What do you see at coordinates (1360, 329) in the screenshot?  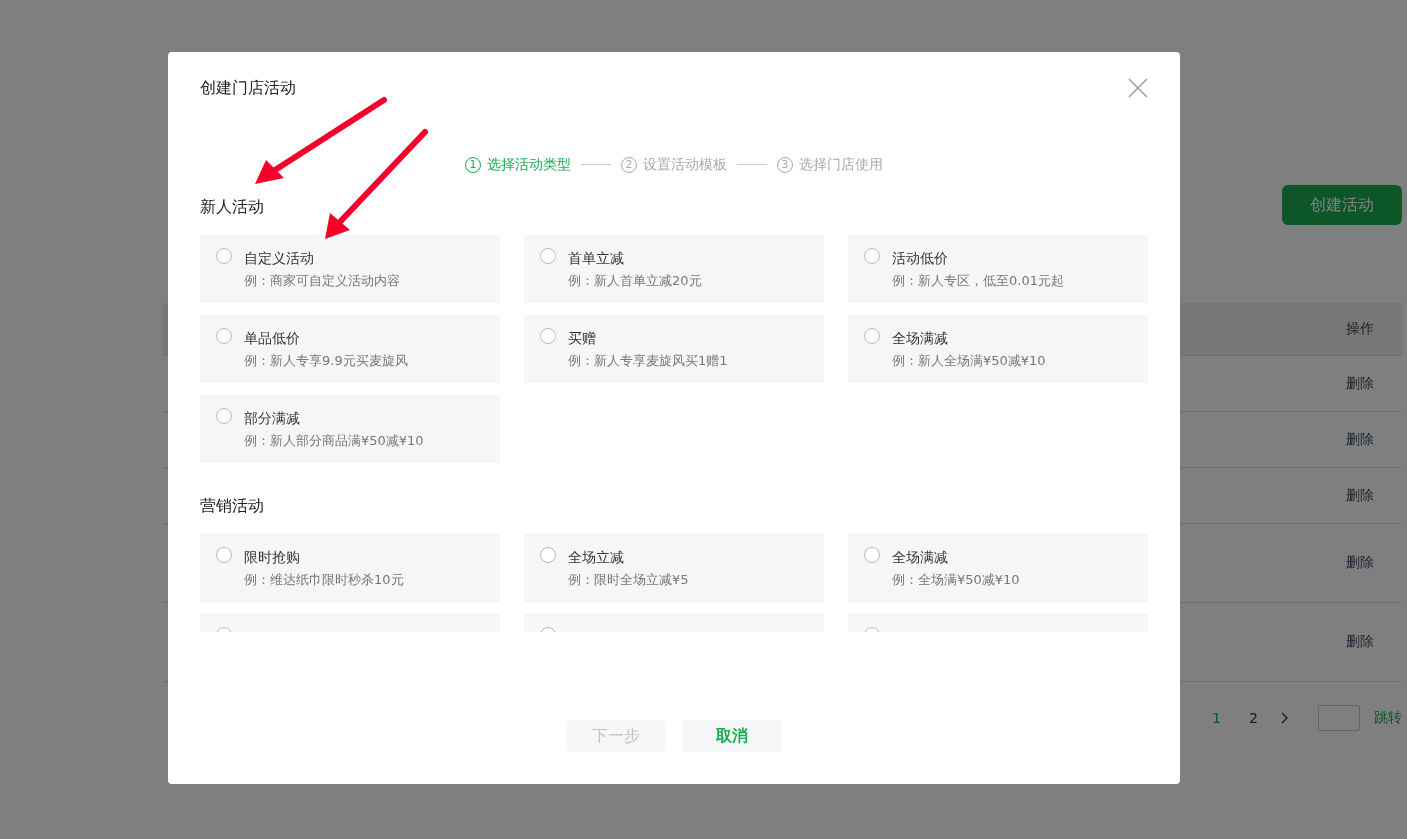 I see `column-header: 操作` at bounding box center [1360, 329].